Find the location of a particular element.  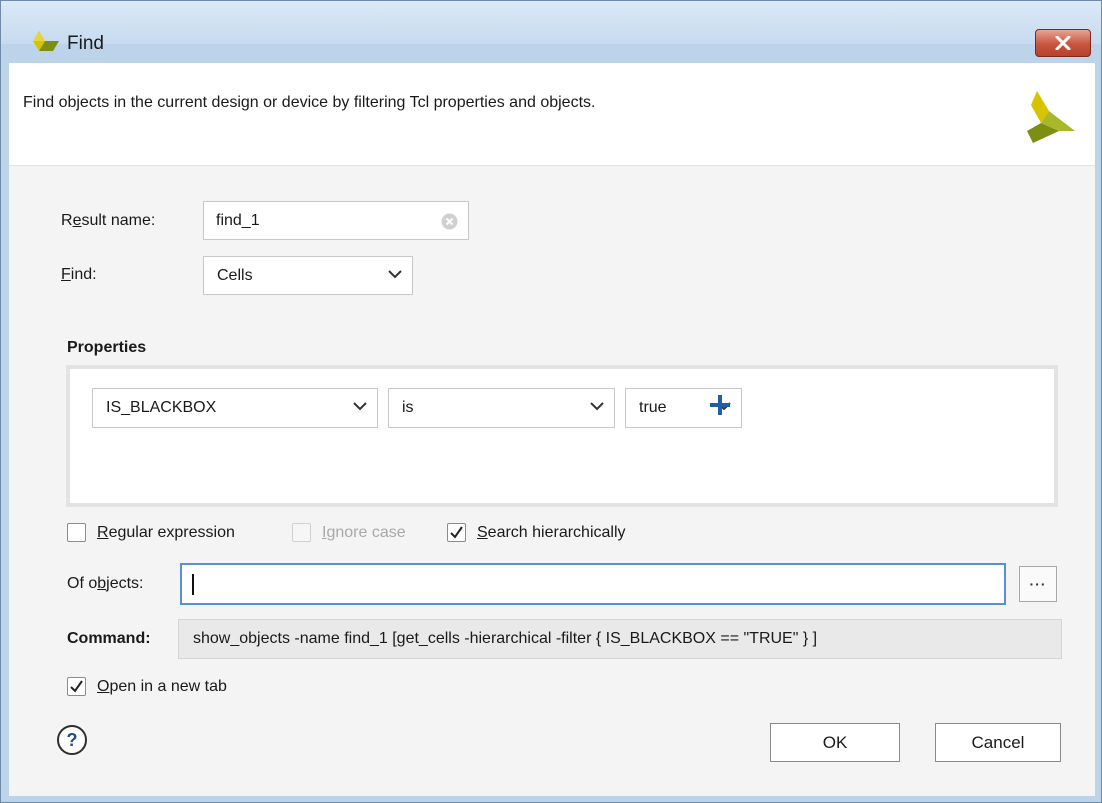

search-hierarchically-label: Search hierarchically is located at coordinates (551, 532).